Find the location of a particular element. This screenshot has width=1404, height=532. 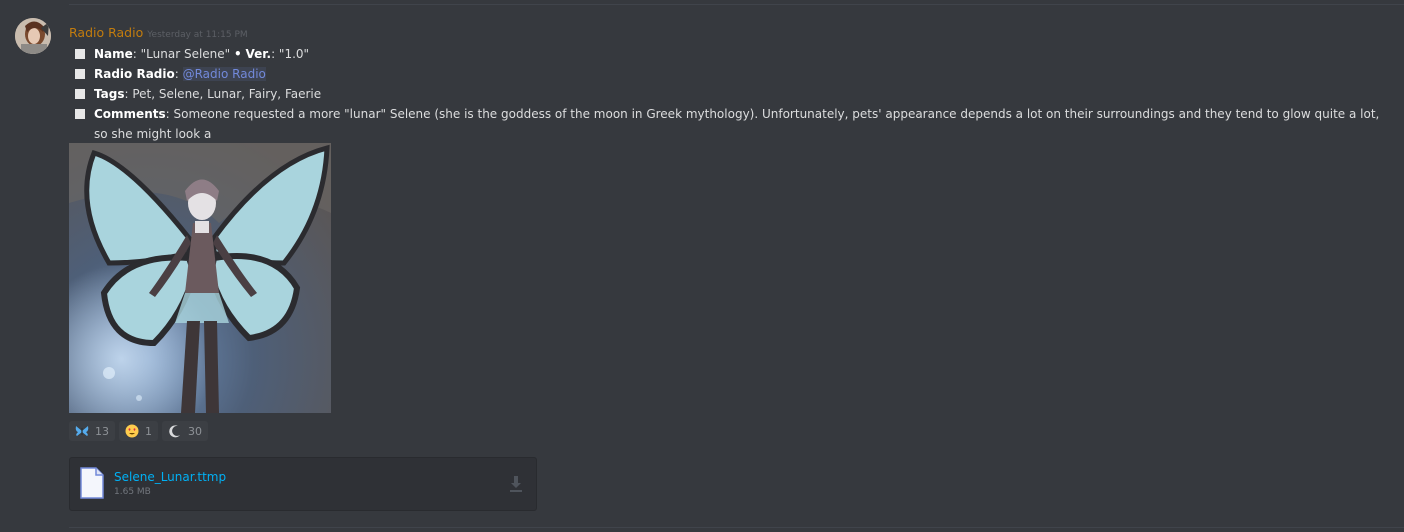

avatar is located at coordinates (33, 36).